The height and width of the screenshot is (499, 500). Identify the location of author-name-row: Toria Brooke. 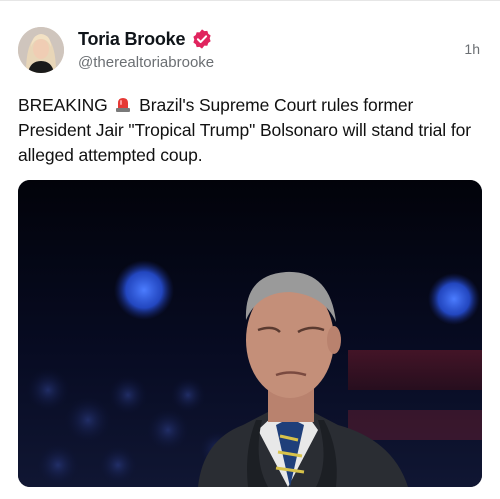
(145, 39).